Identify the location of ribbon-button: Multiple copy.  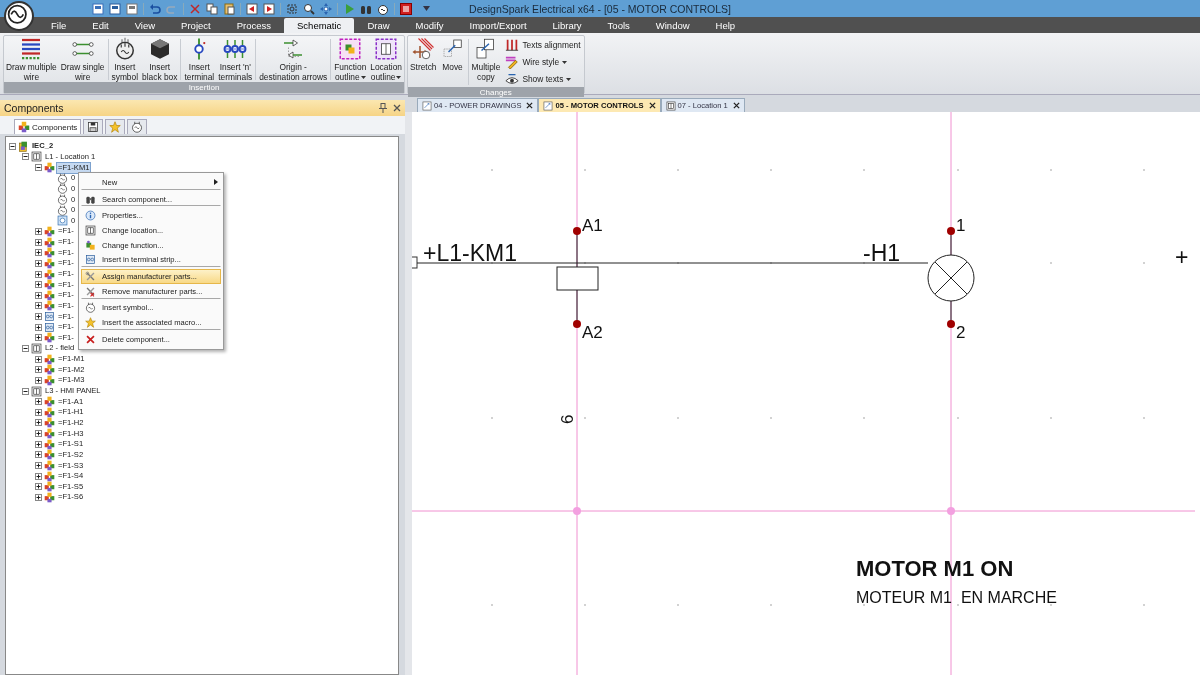
(486, 59).